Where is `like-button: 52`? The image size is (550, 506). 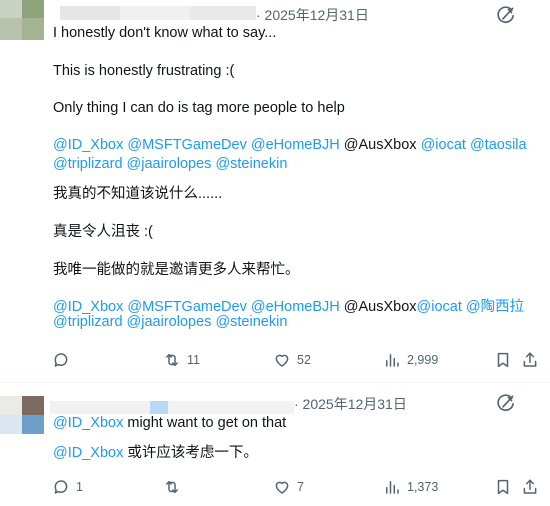 like-button: 52 is located at coordinates (292, 360).